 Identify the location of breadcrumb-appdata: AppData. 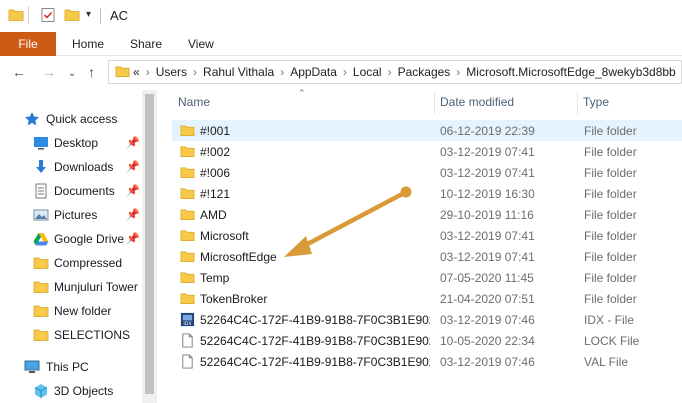
(313, 72).